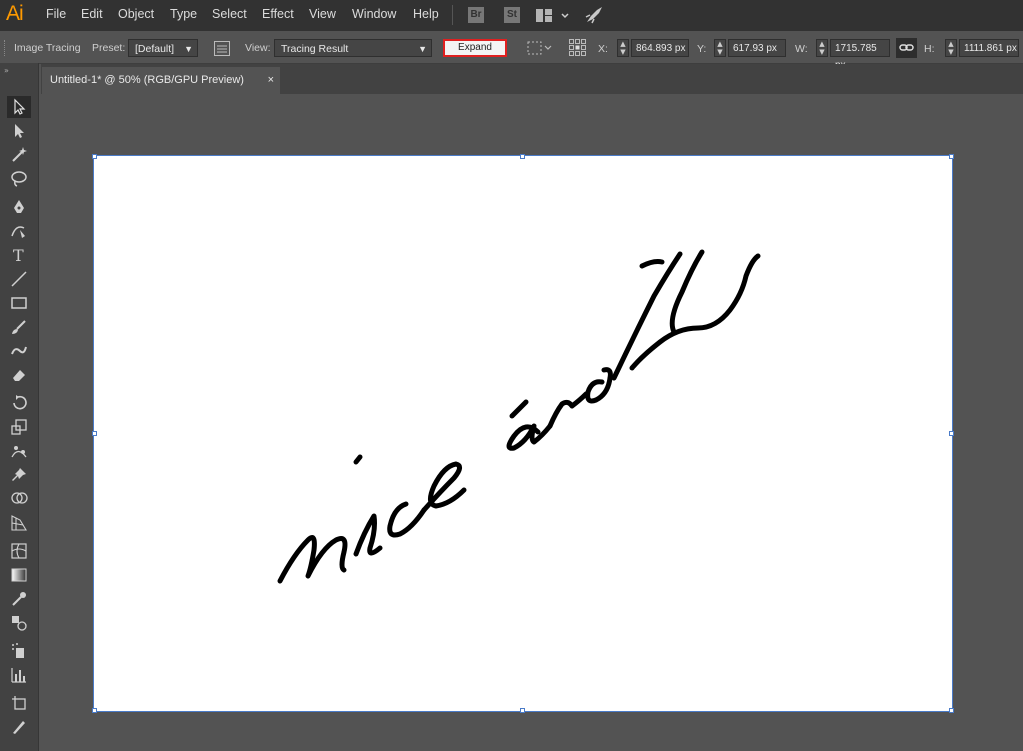 Image resolution: width=1023 pixels, height=751 pixels. Describe the element at coordinates (822, 48) in the screenshot. I see `w-stepper: ▲ ▼` at that location.